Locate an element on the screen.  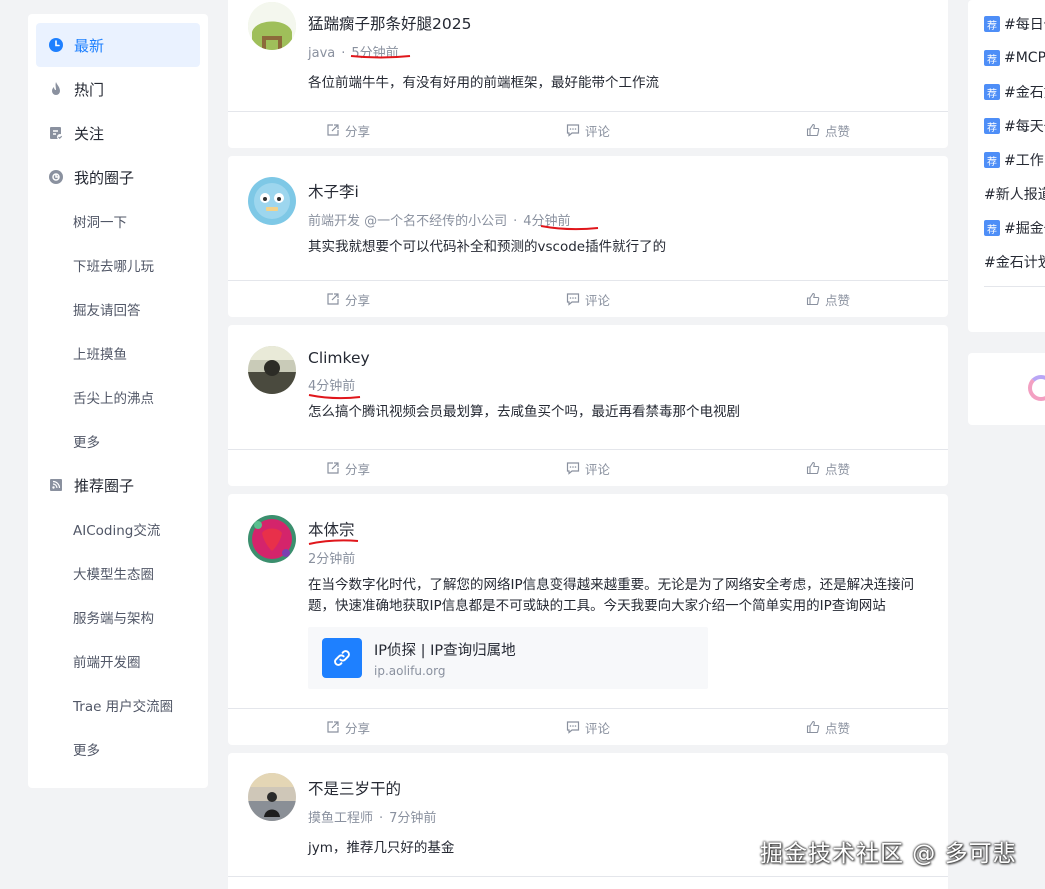
circle-item: 掘友请回答 is located at coordinates (118, 309).